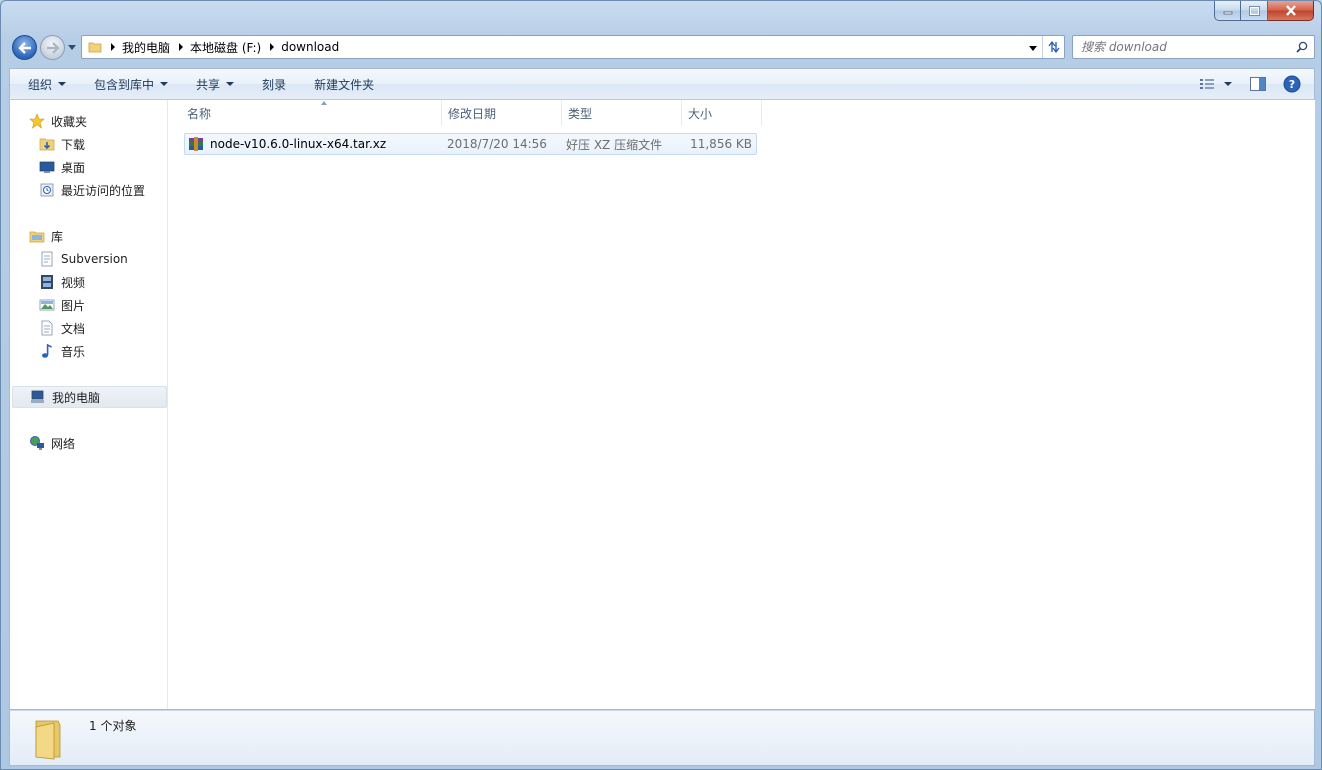 The height and width of the screenshot is (770, 1322). I want to click on file-name-cell: node-v10.6.0-linux-x64.tar.xz, so click(287, 144).